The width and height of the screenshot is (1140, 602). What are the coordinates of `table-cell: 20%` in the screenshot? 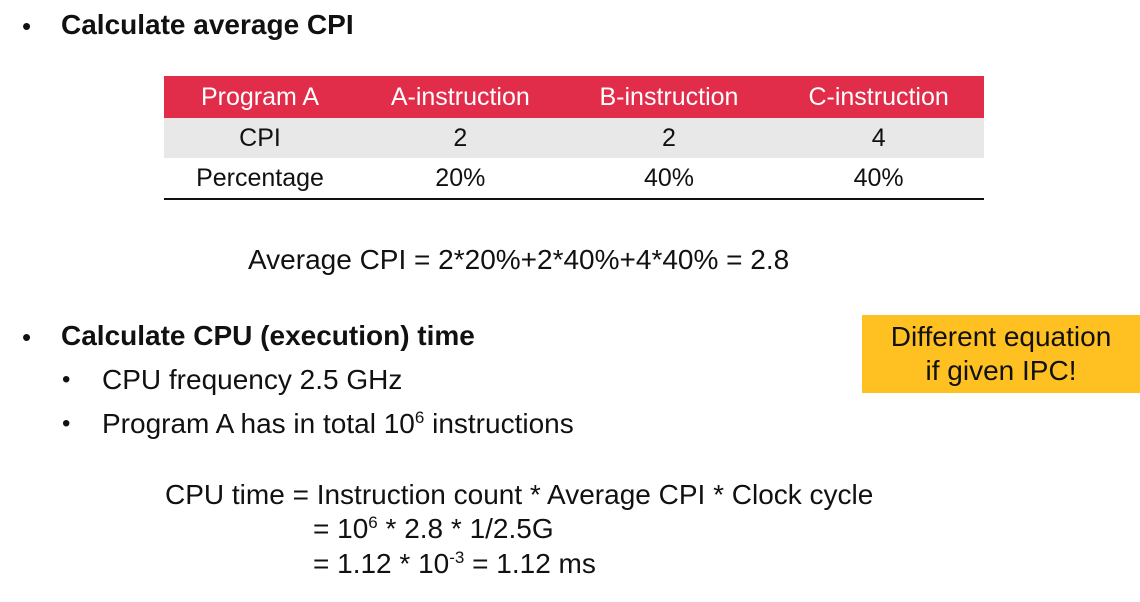 It's located at (460, 178).